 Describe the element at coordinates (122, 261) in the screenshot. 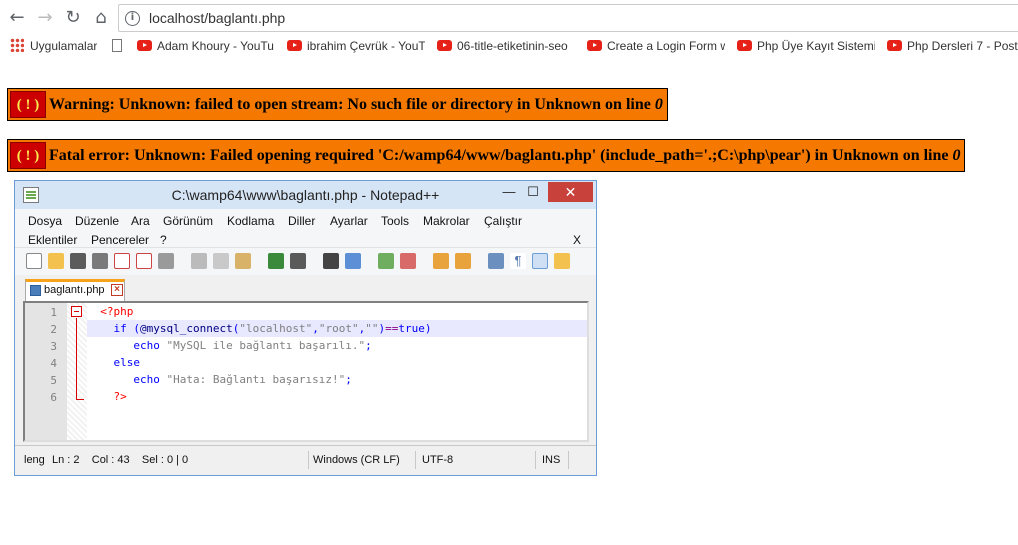

I see `close-file-icon` at that location.